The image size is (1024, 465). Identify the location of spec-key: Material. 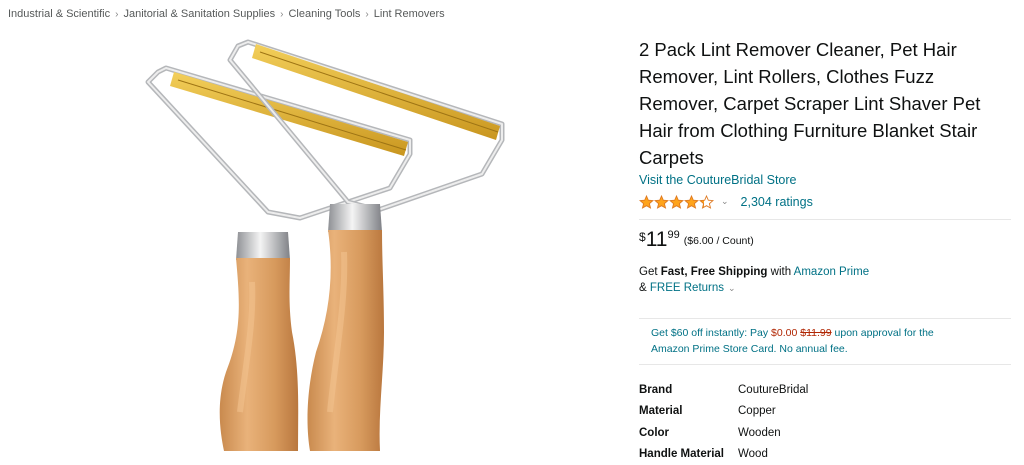
(688, 412).